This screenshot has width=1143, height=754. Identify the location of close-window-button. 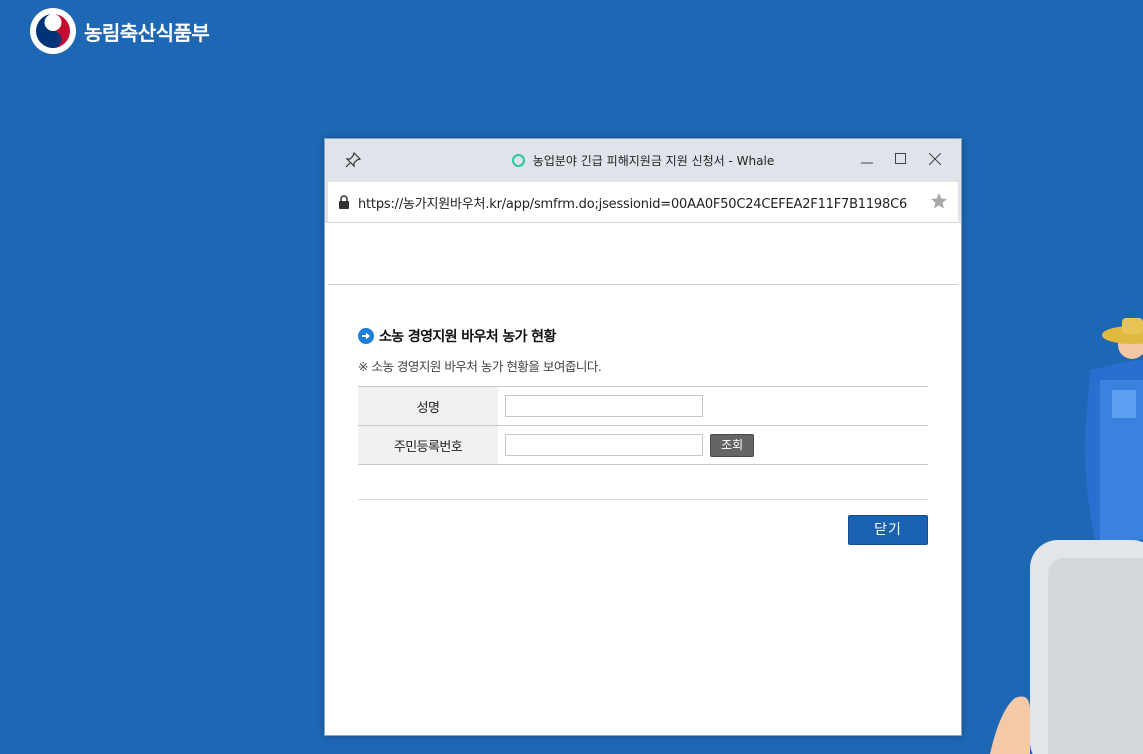
(935, 159).